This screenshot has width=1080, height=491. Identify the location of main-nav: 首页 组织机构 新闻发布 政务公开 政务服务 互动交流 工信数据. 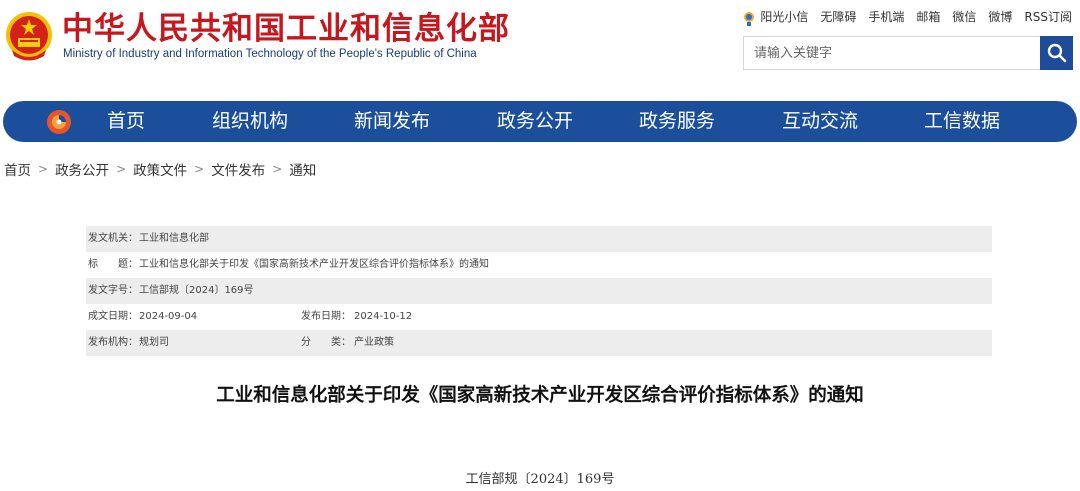
(540, 121).